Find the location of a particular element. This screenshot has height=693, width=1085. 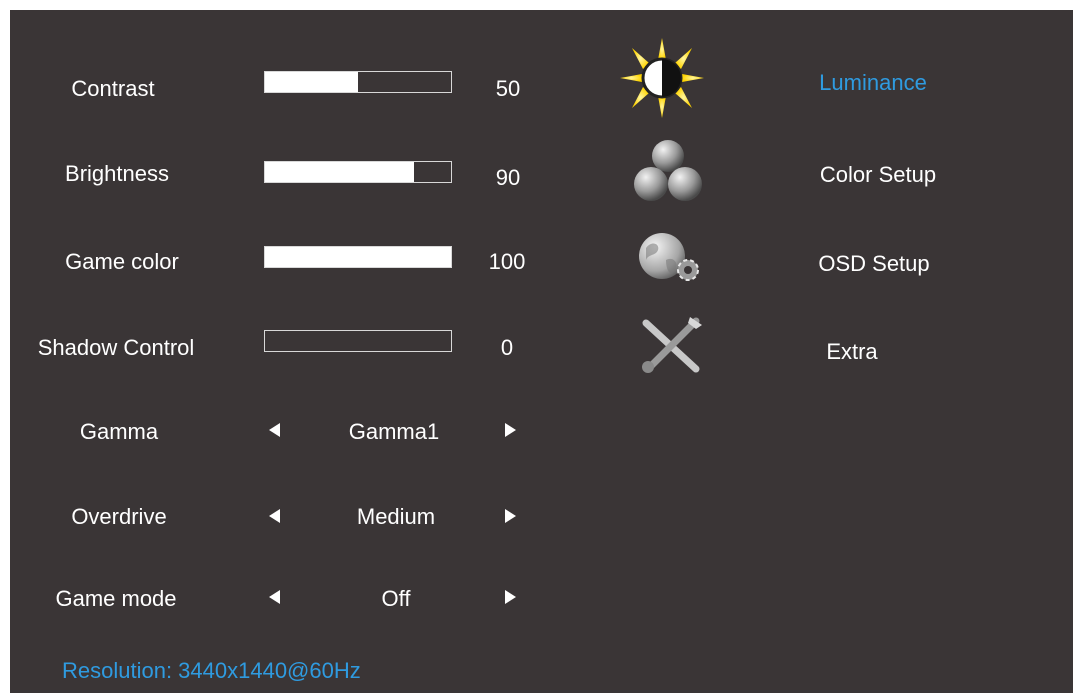

contrast-slider-fill is located at coordinates (311, 82).